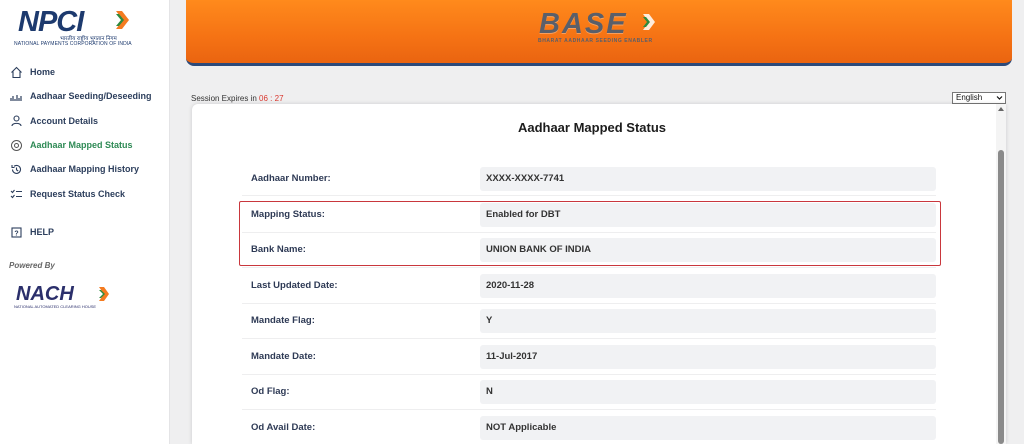  I want to click on detail-row-od-avail-date: Od Avail Date: NOT Applicable, so click(589, 428).